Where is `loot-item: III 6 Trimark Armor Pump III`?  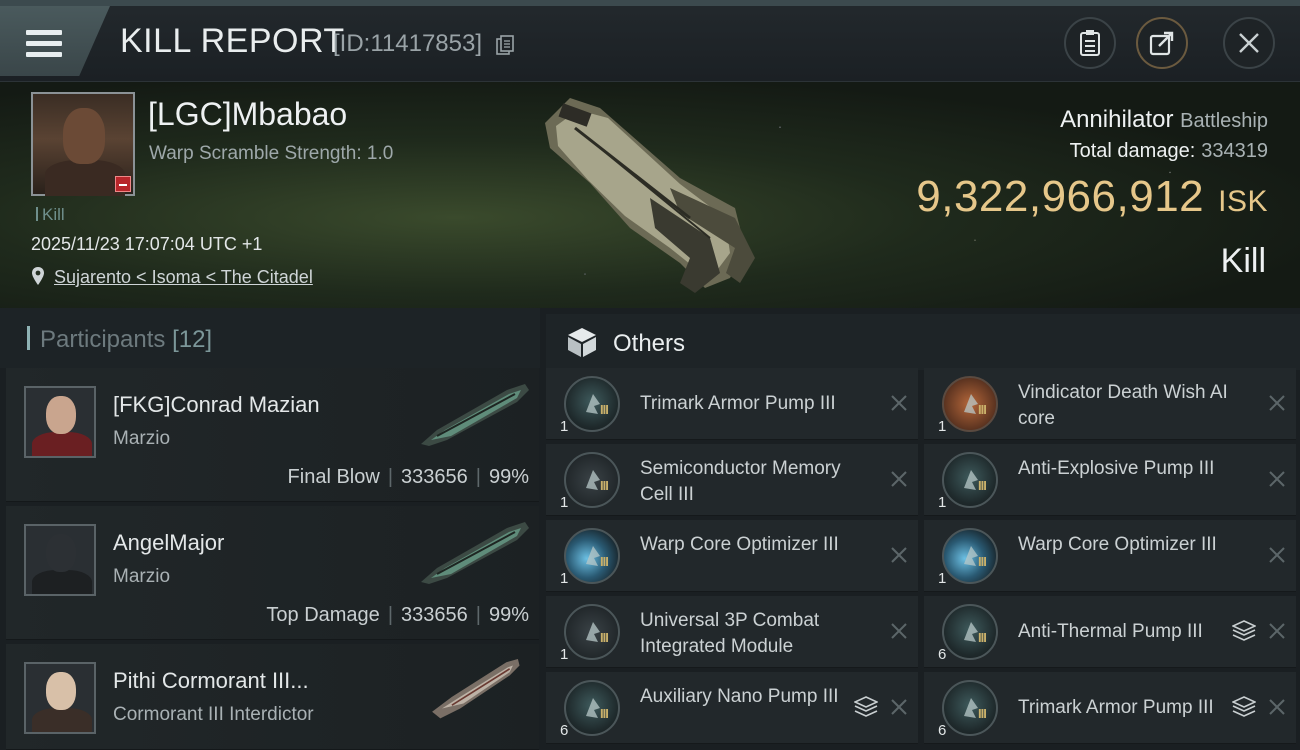 loot-item: III 6 Trimark Armor Pump III is located at coordinates (1110, 708).